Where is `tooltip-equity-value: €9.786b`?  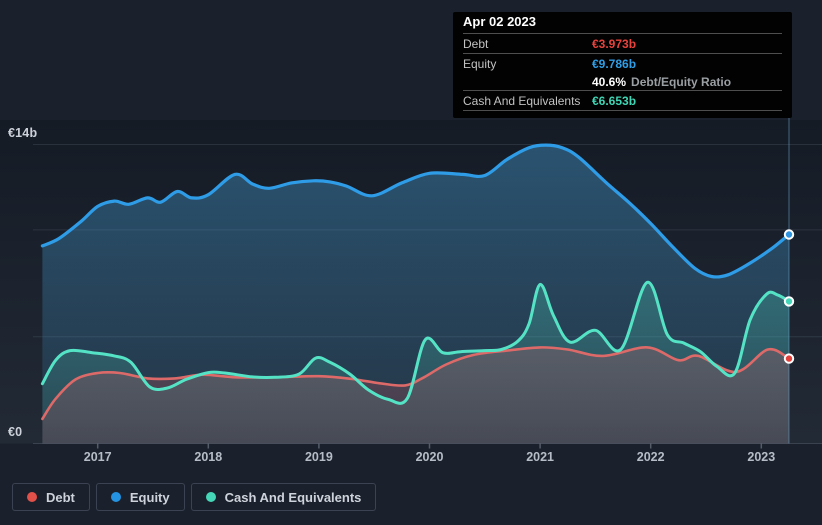 tooltip-equity-value: €9.786b is located at coordinates (614, 63).